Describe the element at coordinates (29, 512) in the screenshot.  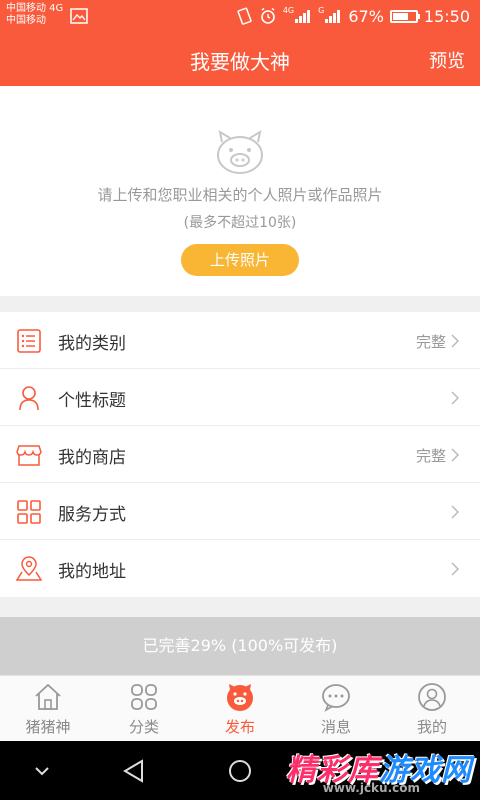
I see `grid-icon` at that location.